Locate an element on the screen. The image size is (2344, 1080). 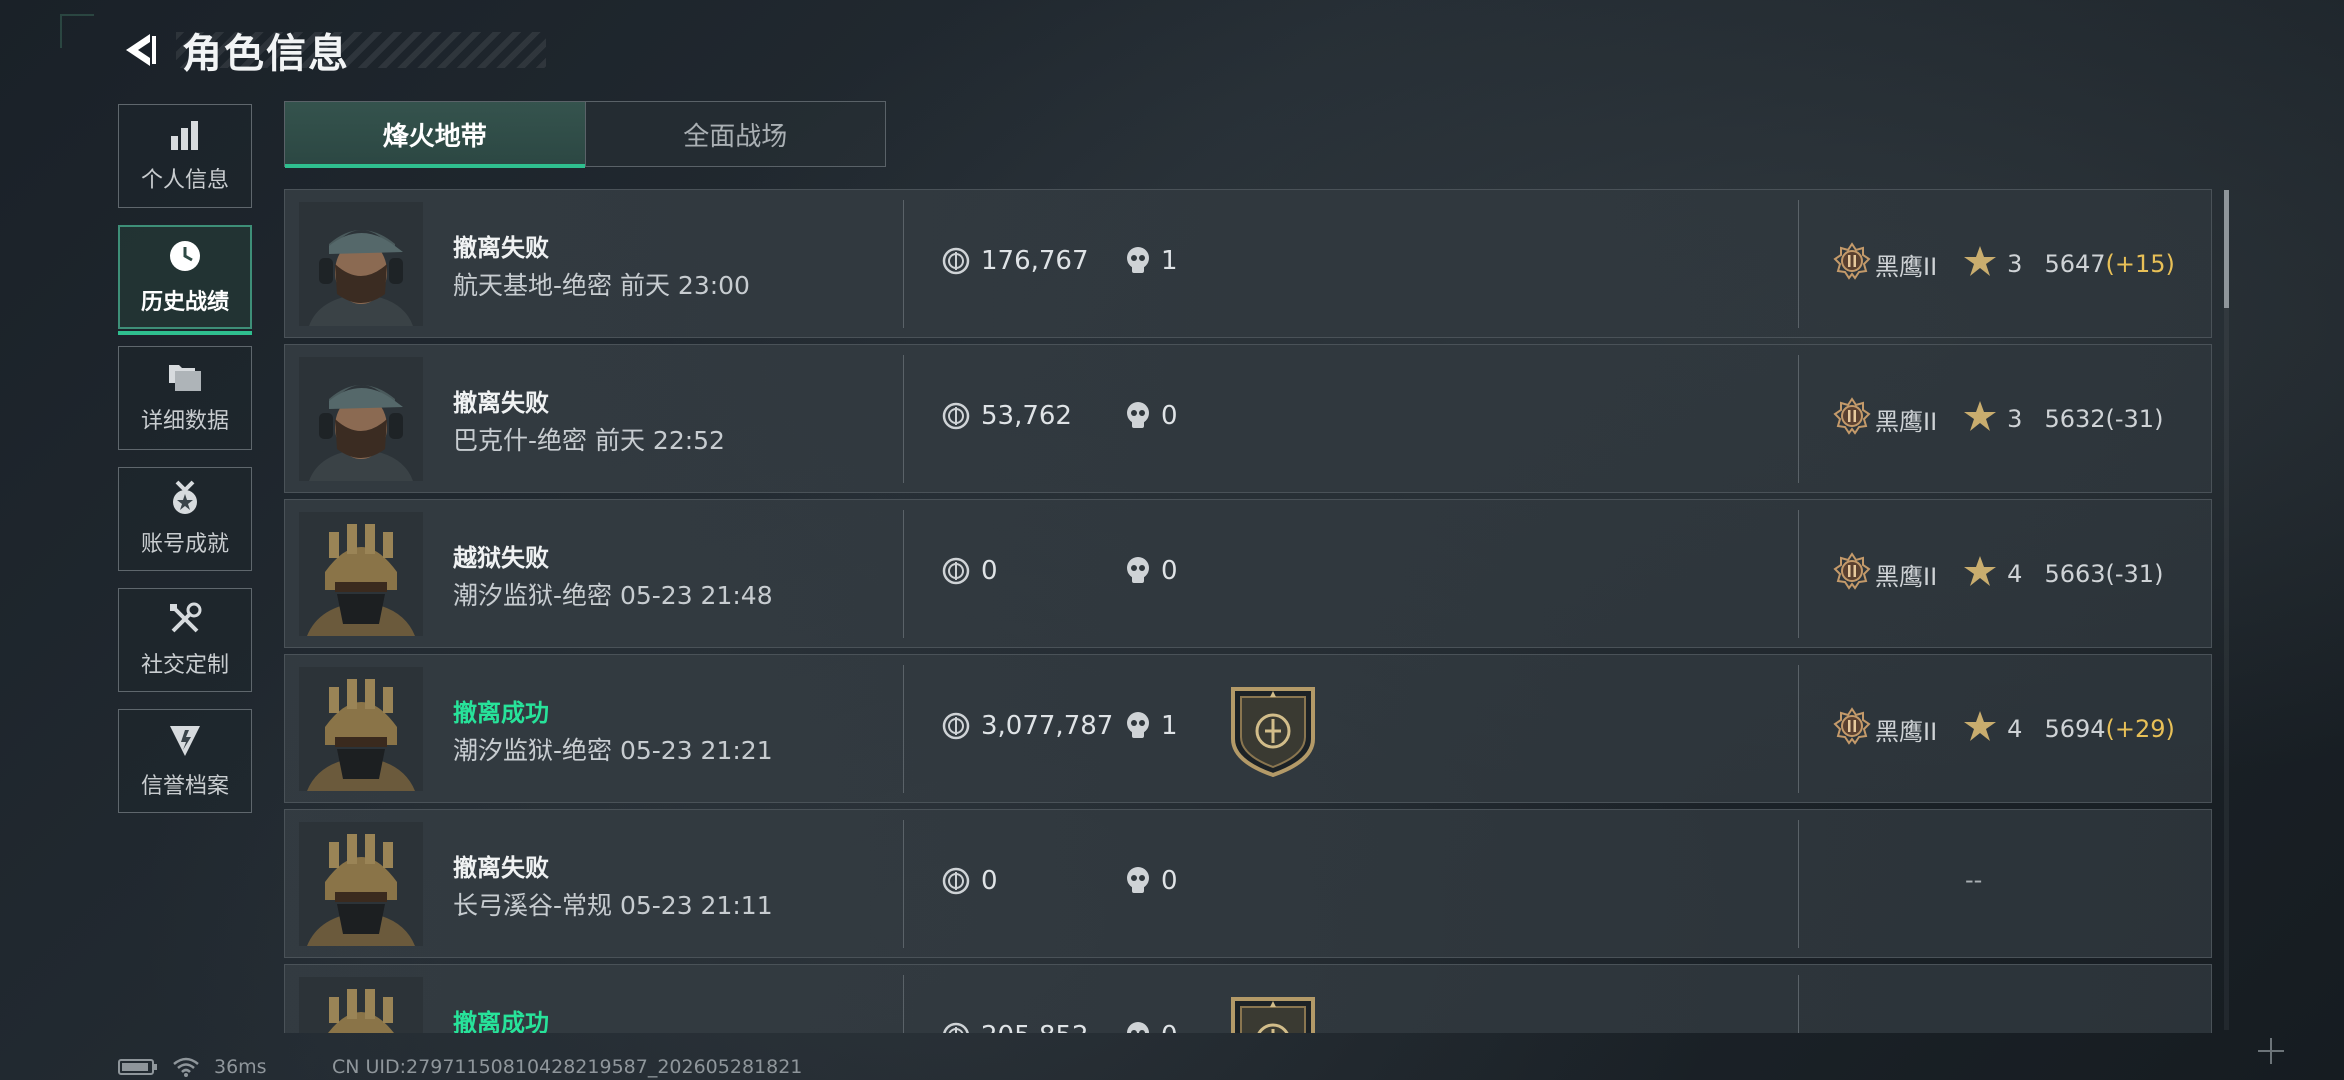
rank-score: 5663 is located at coordinates (2075, 574).